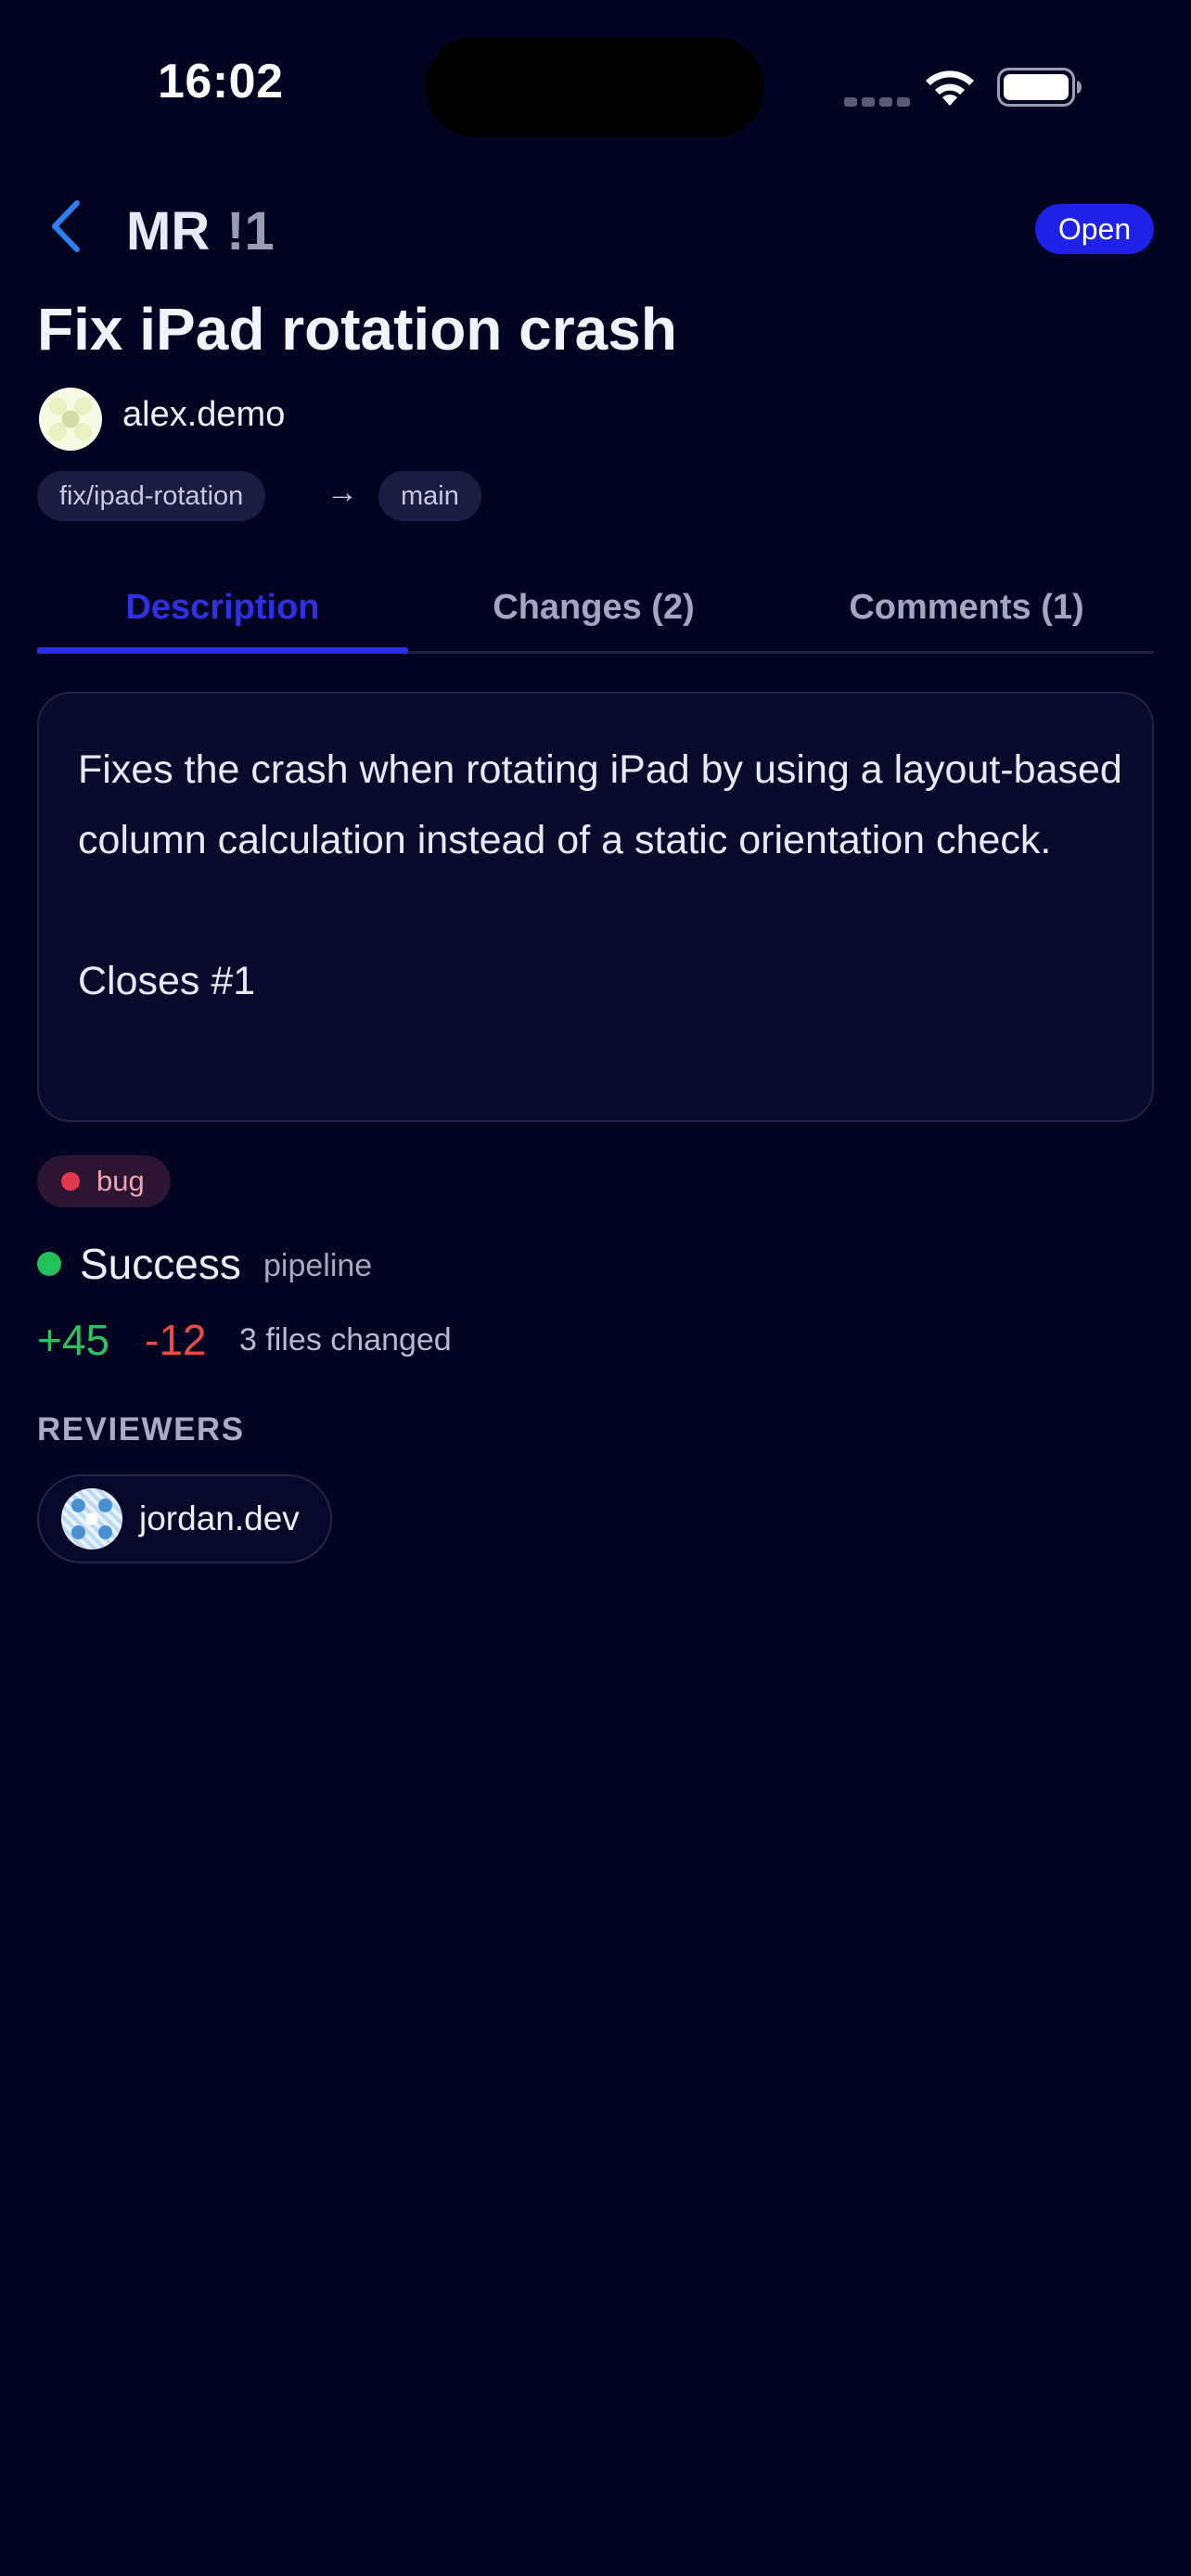  What do you see at coordinates (950, 89) in the screenshot?
I see `wifi-icon` at bounding box center [950, 89].